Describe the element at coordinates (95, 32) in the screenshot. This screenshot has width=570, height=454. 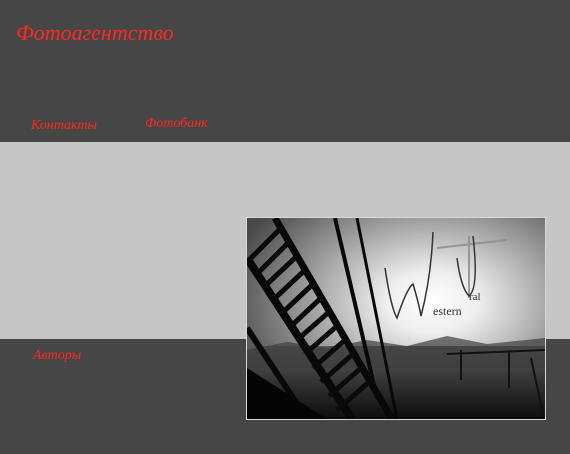
I see `site-title: Фотоагентство` at that location.